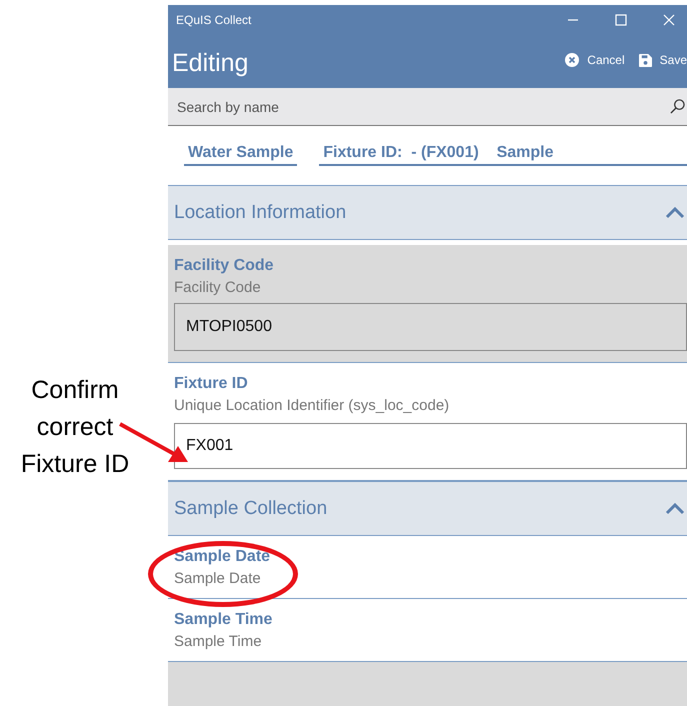  I want to click on field-label: Fixture ID, so click(211, 384).